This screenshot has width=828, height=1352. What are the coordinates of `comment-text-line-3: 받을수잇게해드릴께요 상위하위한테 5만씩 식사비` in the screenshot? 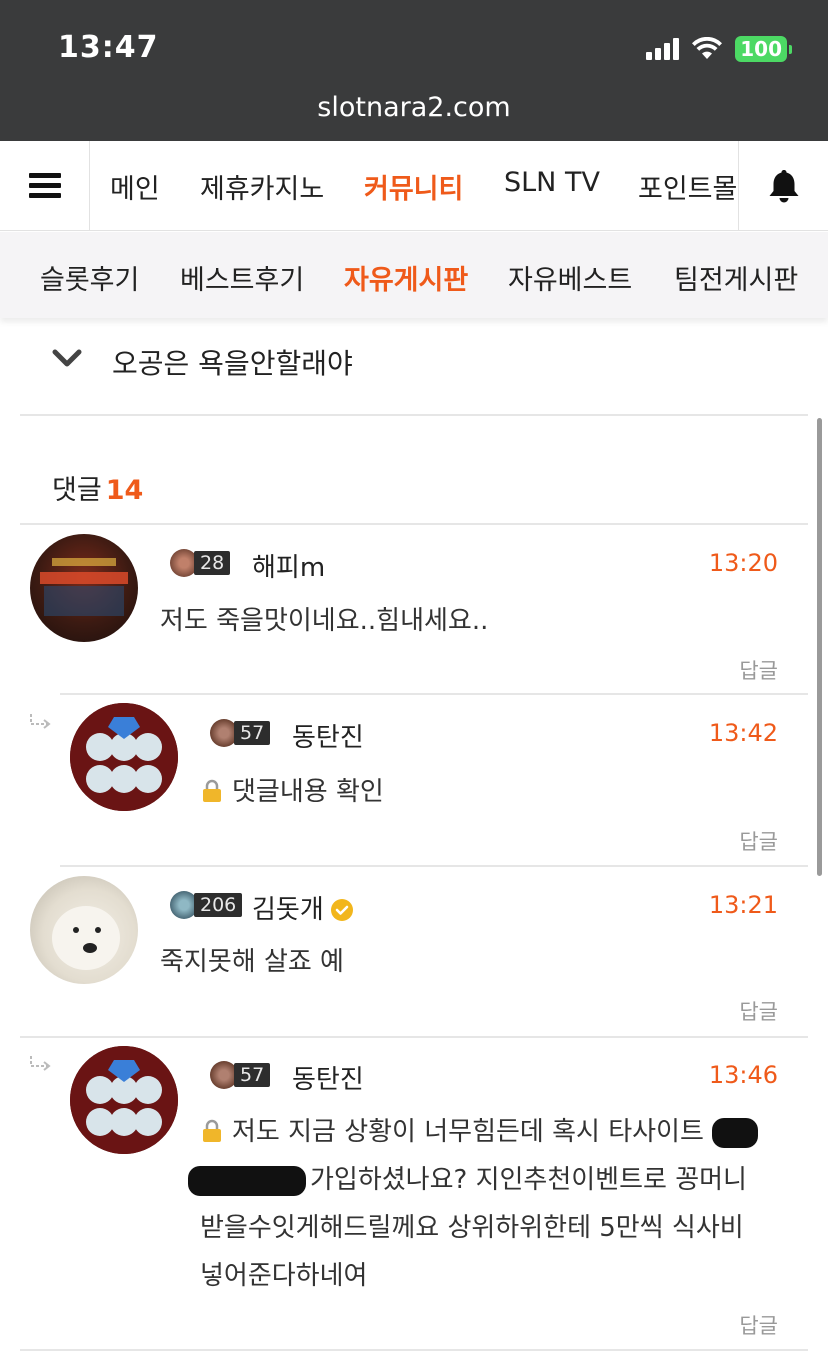 It's located at (472, 1228).